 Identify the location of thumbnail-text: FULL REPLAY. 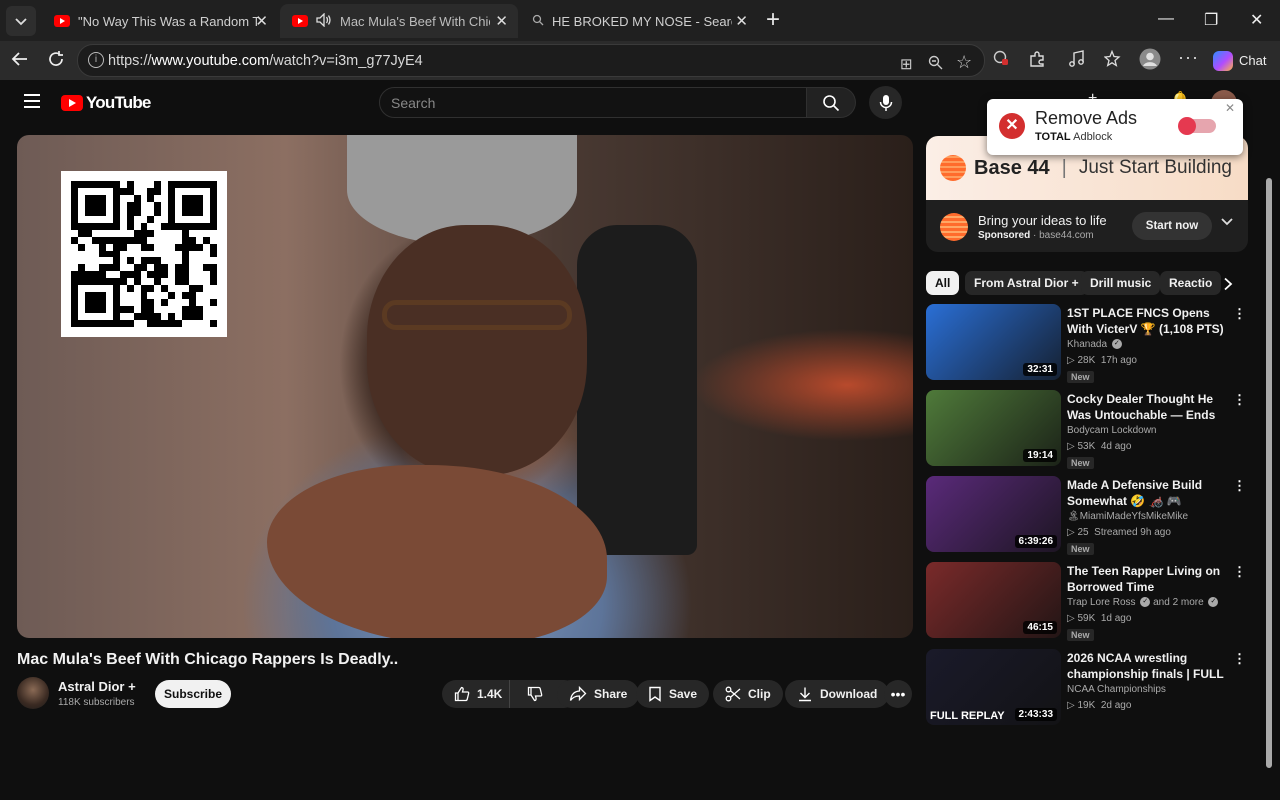
(967, 716).